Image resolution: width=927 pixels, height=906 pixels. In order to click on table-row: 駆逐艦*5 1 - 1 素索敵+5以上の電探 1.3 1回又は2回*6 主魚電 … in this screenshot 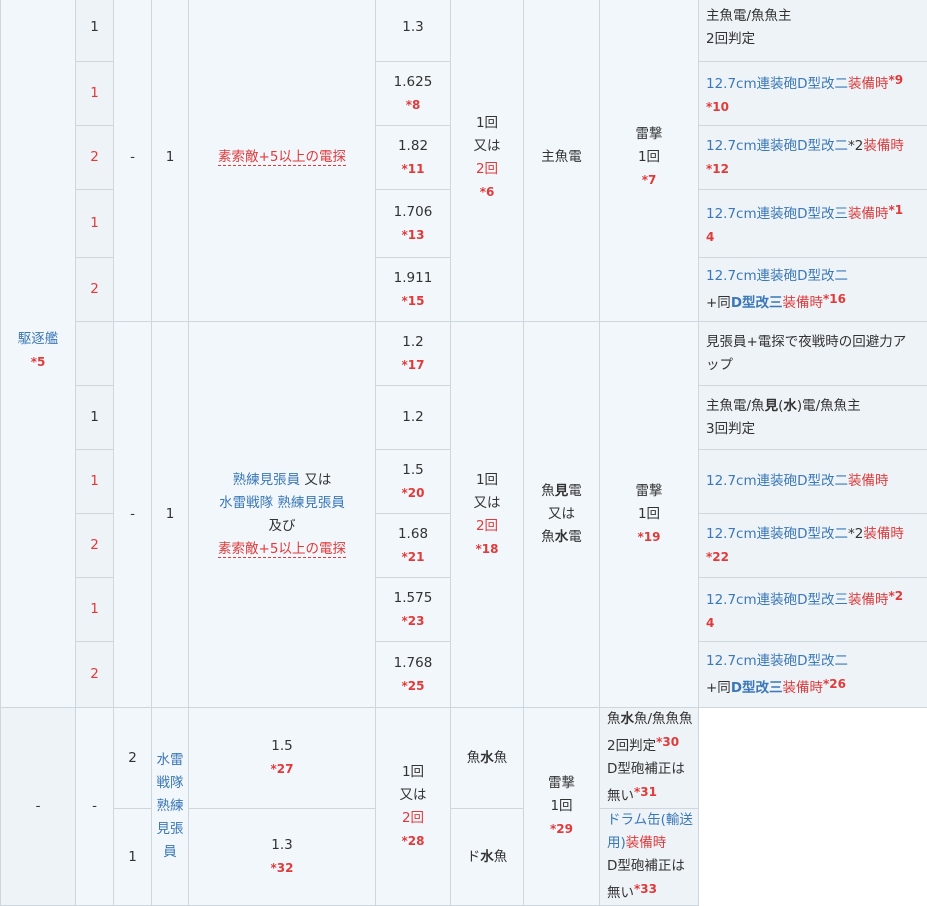, I will do `click(464, 31)`.